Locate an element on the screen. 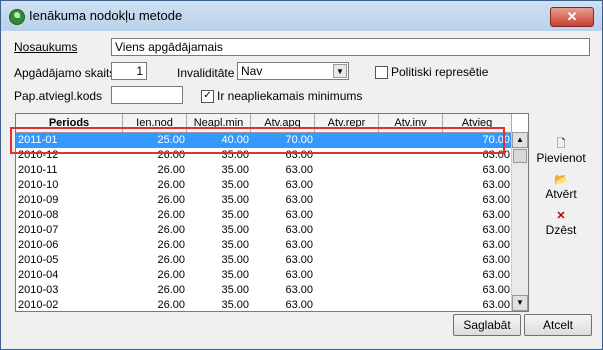  pievienot-label: Pievienot is located at coordinates (561, 158).